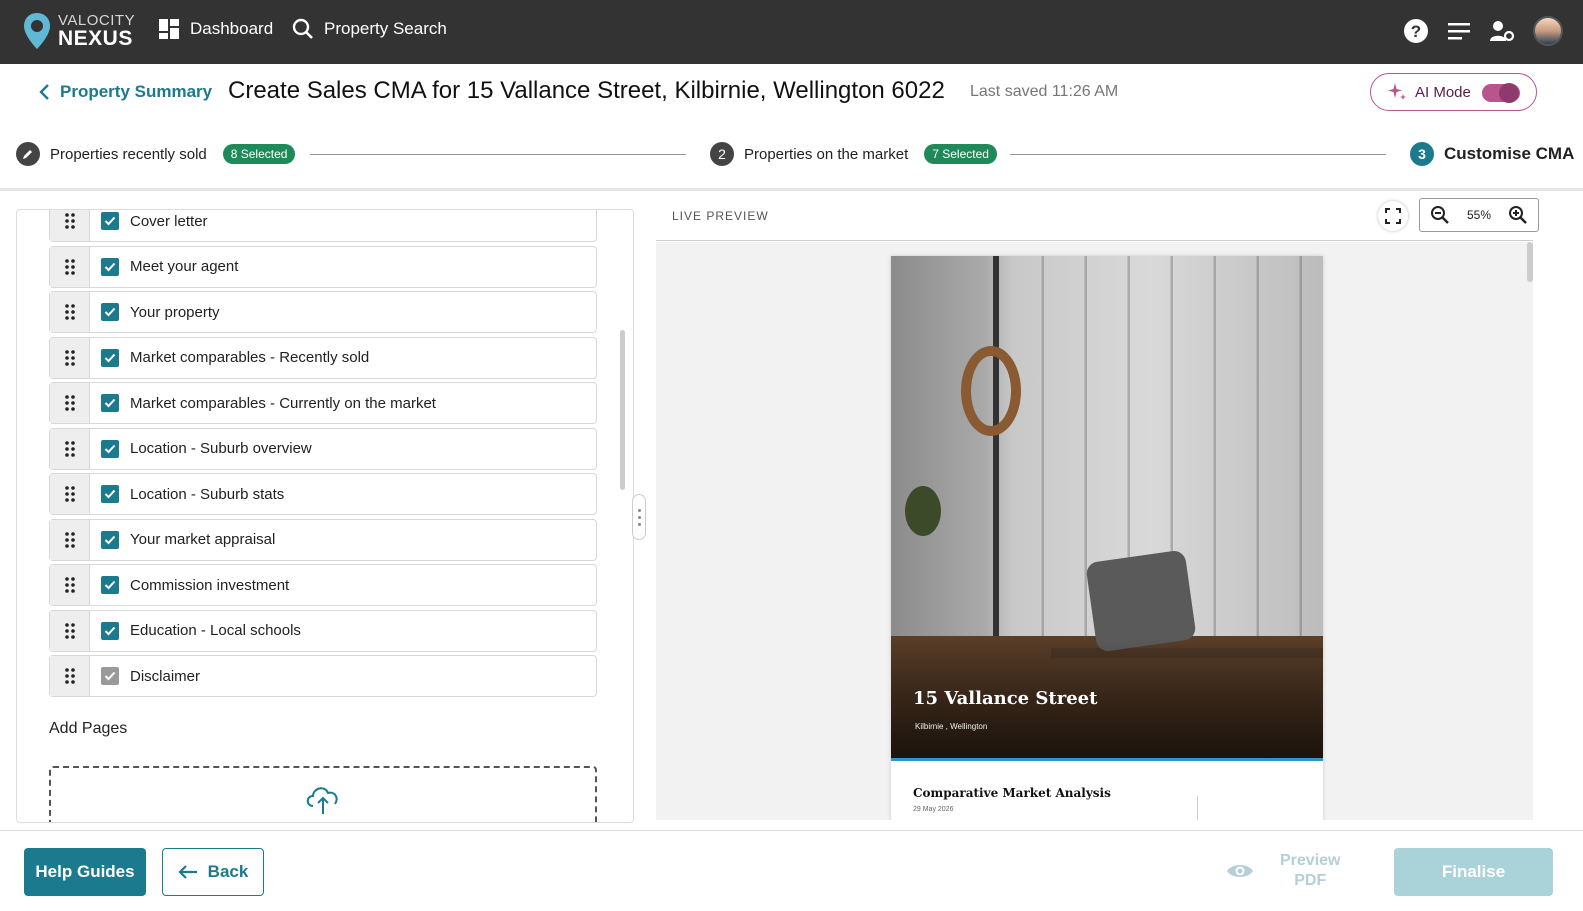  What do you see at coordinates (1501, 93) in the screenshot?
I see `ai-mode-switch` at bounding box center [1501, 93].